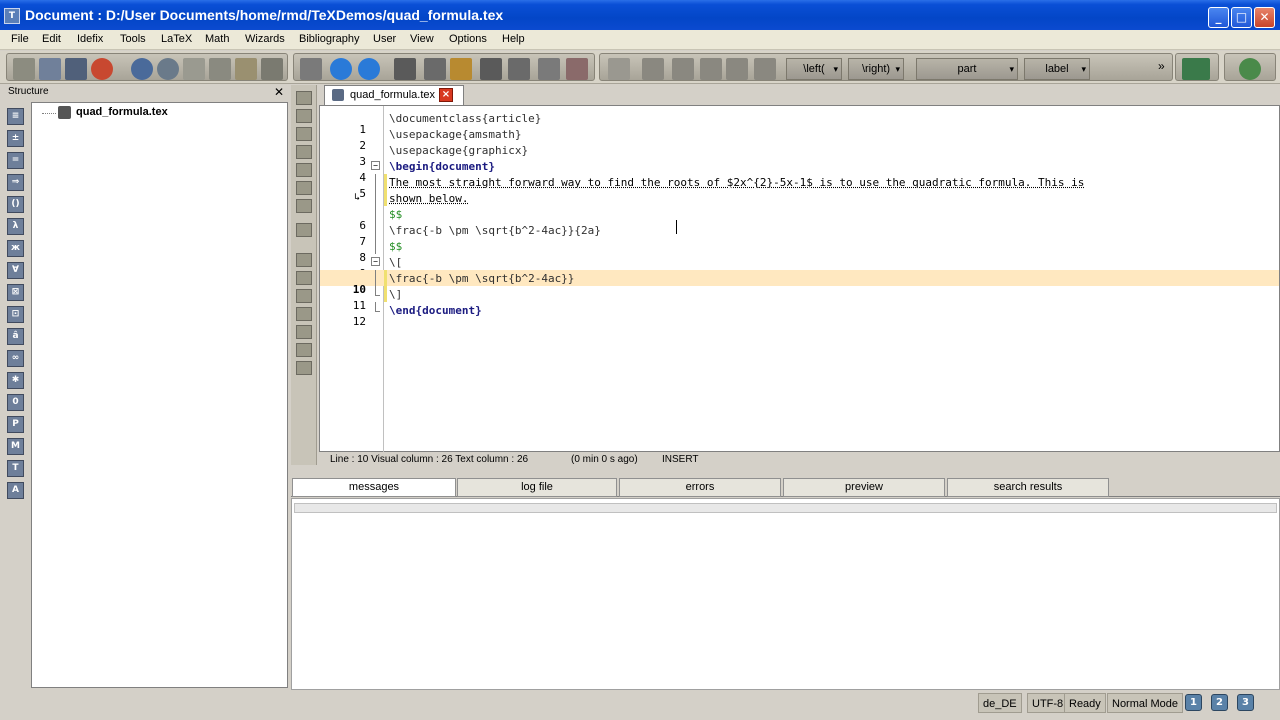 The width and height of the screenshot is (1280, 720). I want to click on view-1-icon: 1, so click(1193, 702).